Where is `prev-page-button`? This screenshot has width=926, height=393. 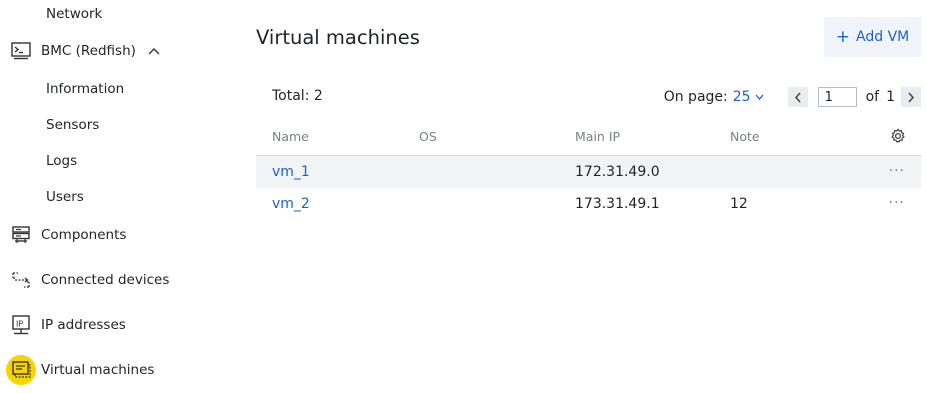
prev-page-button is located at coordinates (797, 97).